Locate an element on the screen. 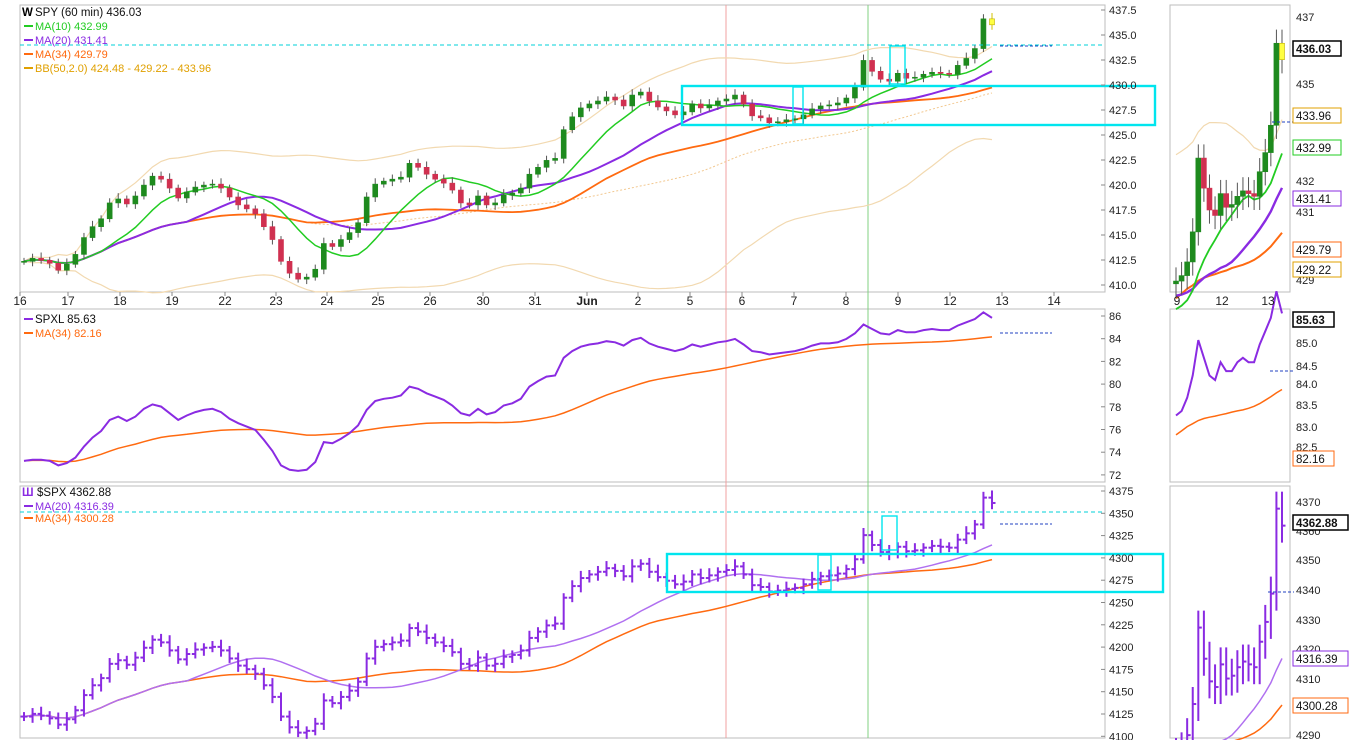 This screenshot has width=1361, height=740. y-tick-label: 78 is located at coordinates (1115, 408).